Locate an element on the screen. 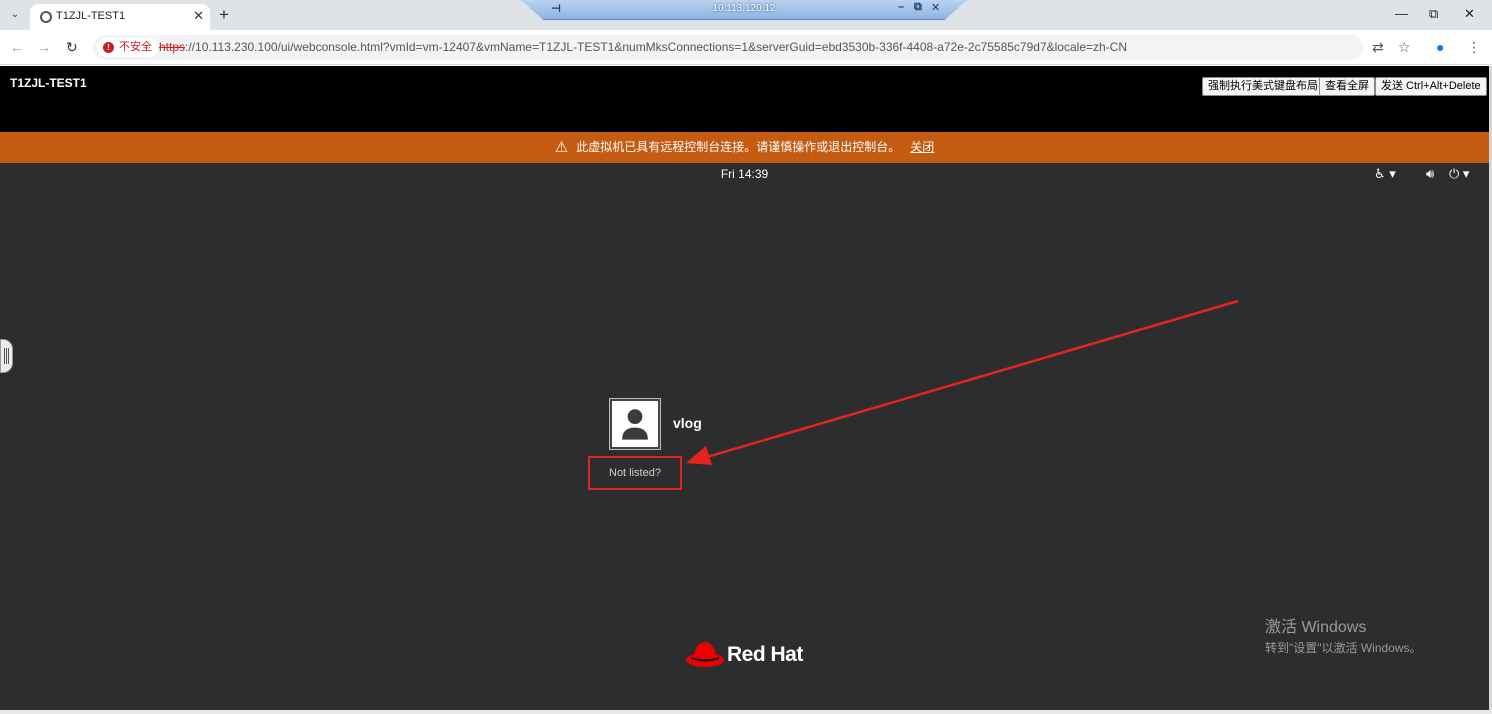  new-tab-button: + is located at coordinates (224, 15).